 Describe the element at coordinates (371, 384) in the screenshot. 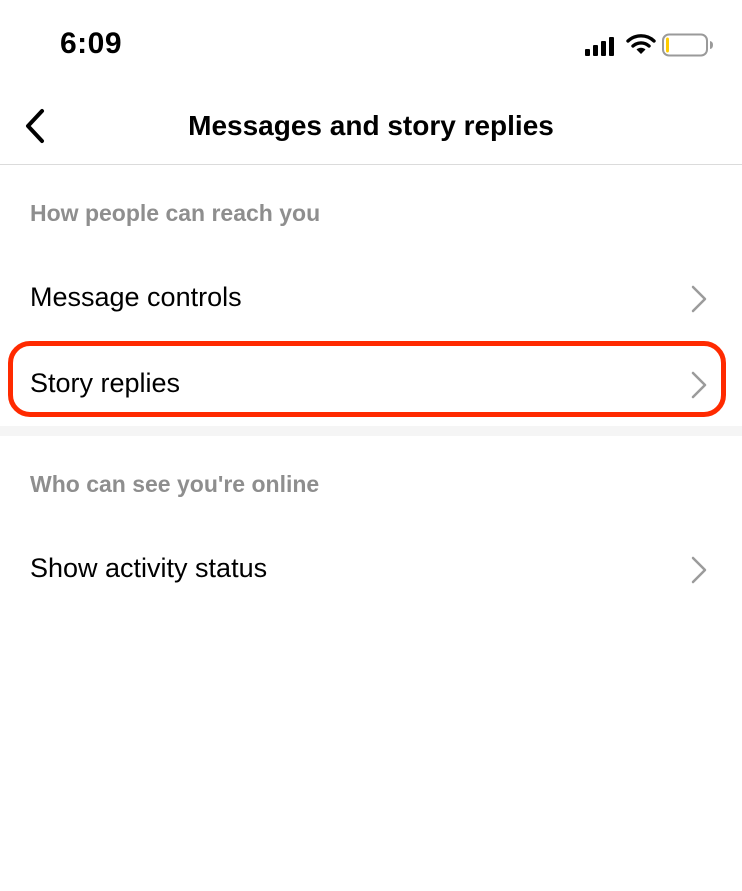

I see `story-replies-row: Story replies` at that location.